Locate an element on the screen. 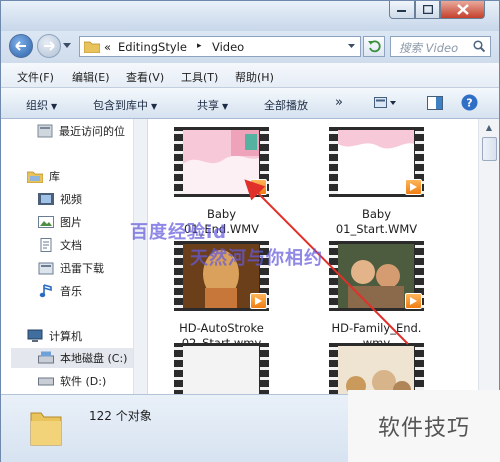 The width and height of the screenshot is (500, 462). back-arrow-icon is located at coordinates (20, 46).